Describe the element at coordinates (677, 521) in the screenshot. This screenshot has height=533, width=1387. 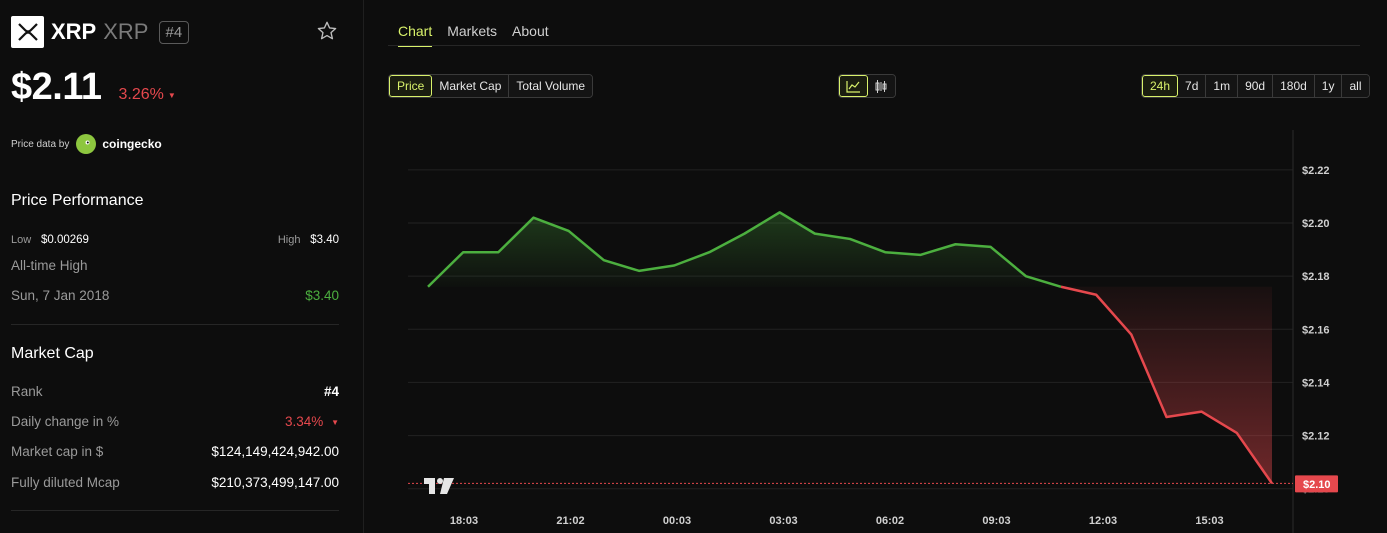
I see `x-tick-label: 00:03` at that location.